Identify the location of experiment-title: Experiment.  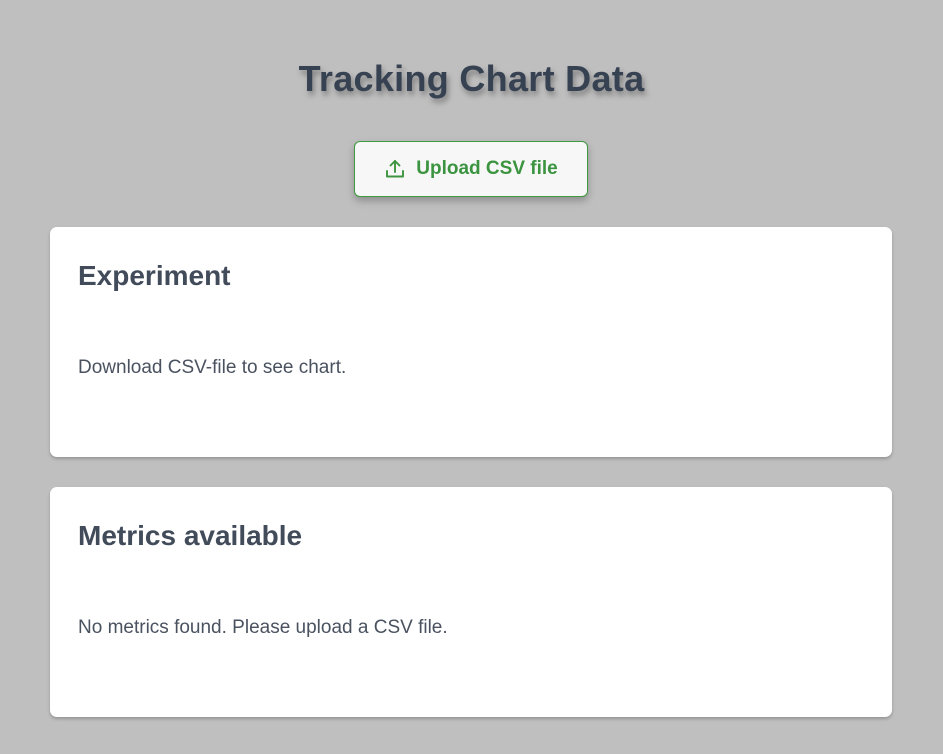
(154, 275).